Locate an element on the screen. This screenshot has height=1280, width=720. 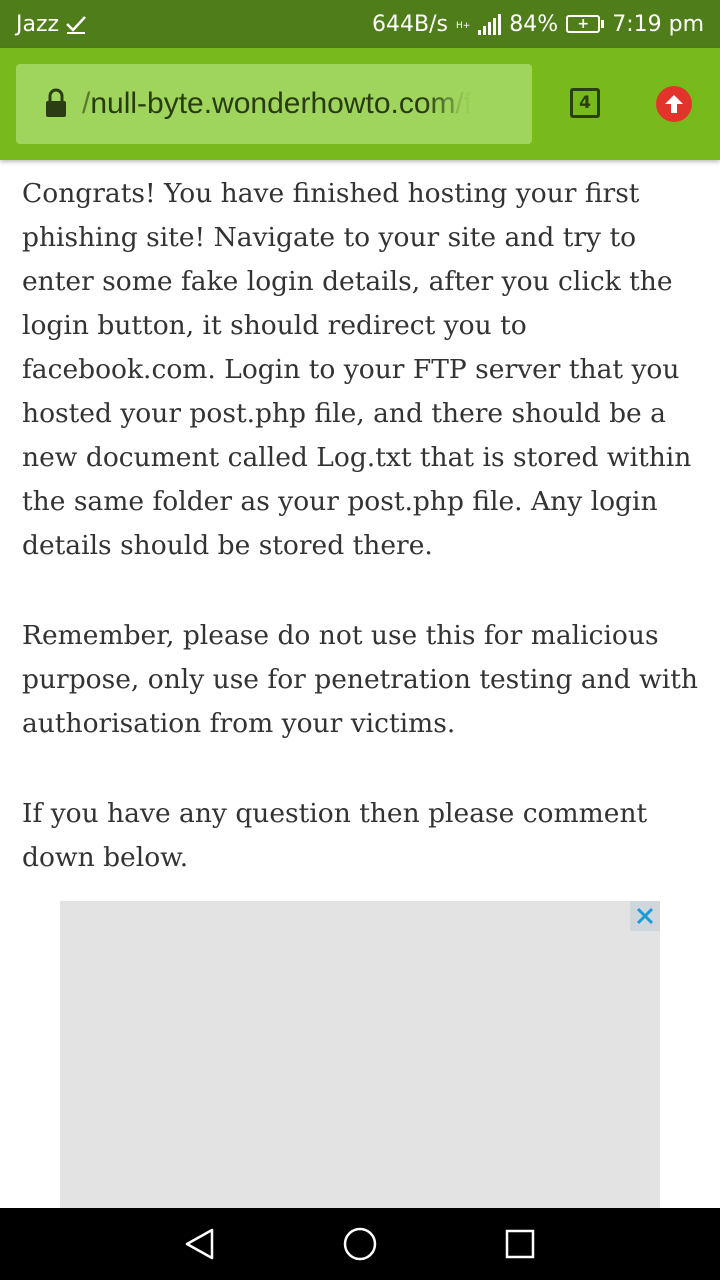
carrier-name: Jazz is located at coordinates (38, 24).